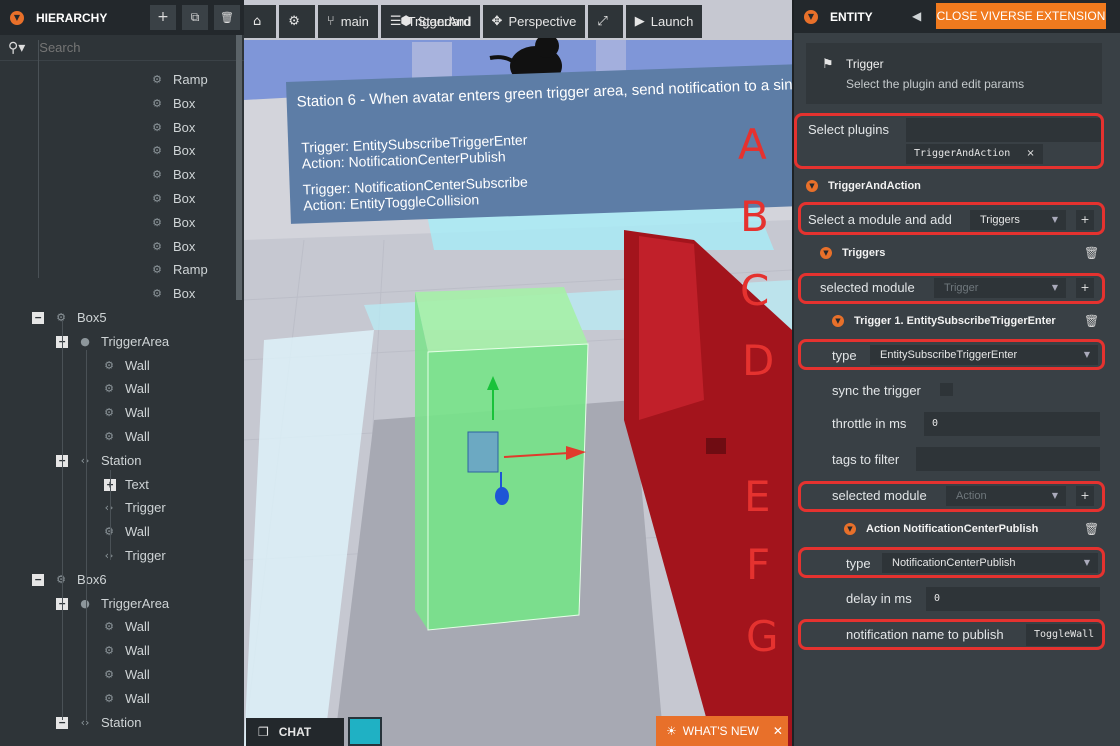 Image resolution: width=1120 pixels, height=746 pixels. I want to click on avatar, so click(365, 731).